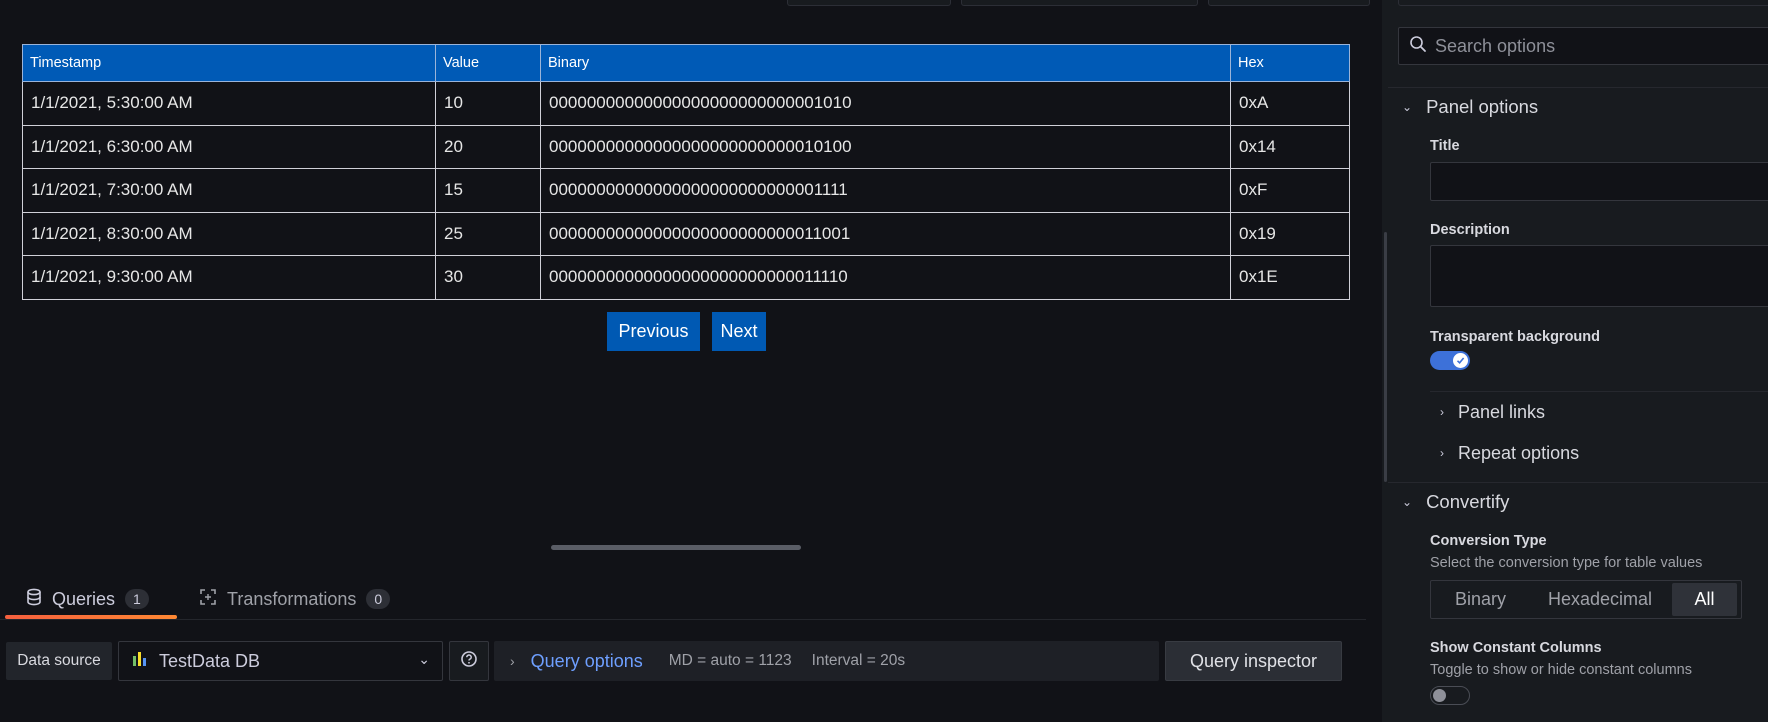  I want to click on panel-options-heading: Panel options, so click(1482, 106).